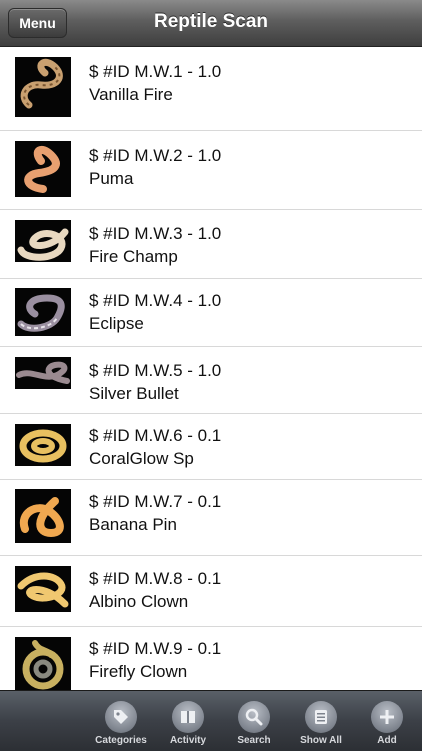 Image resolution: width=422 pixels, height=751 pixels. Describe the element at coordinates (133, 524) in the screenshot. I see `item-name: Banana Pin` at that location.